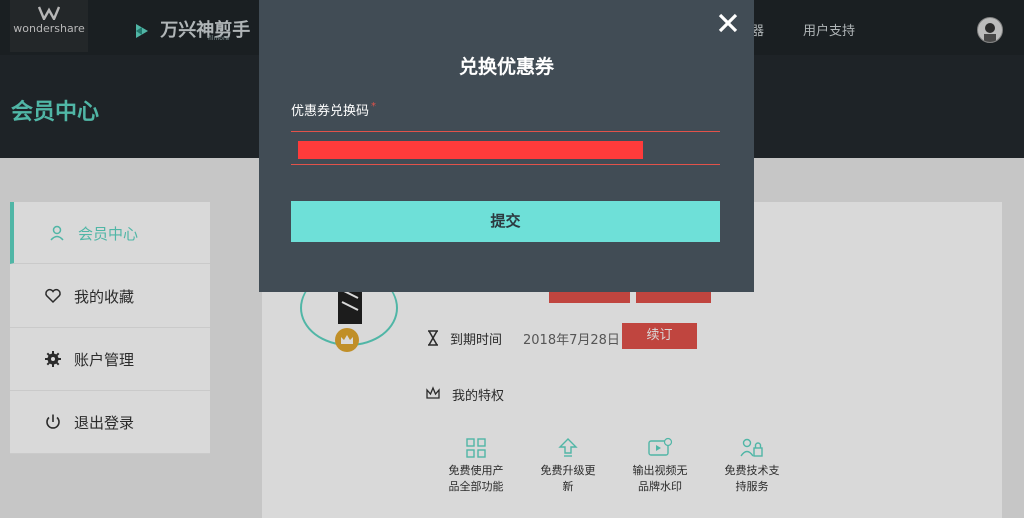  Describe the element at coordinates (470, 150) in the screenshot. I see `redacted-coupon-value` at that location.